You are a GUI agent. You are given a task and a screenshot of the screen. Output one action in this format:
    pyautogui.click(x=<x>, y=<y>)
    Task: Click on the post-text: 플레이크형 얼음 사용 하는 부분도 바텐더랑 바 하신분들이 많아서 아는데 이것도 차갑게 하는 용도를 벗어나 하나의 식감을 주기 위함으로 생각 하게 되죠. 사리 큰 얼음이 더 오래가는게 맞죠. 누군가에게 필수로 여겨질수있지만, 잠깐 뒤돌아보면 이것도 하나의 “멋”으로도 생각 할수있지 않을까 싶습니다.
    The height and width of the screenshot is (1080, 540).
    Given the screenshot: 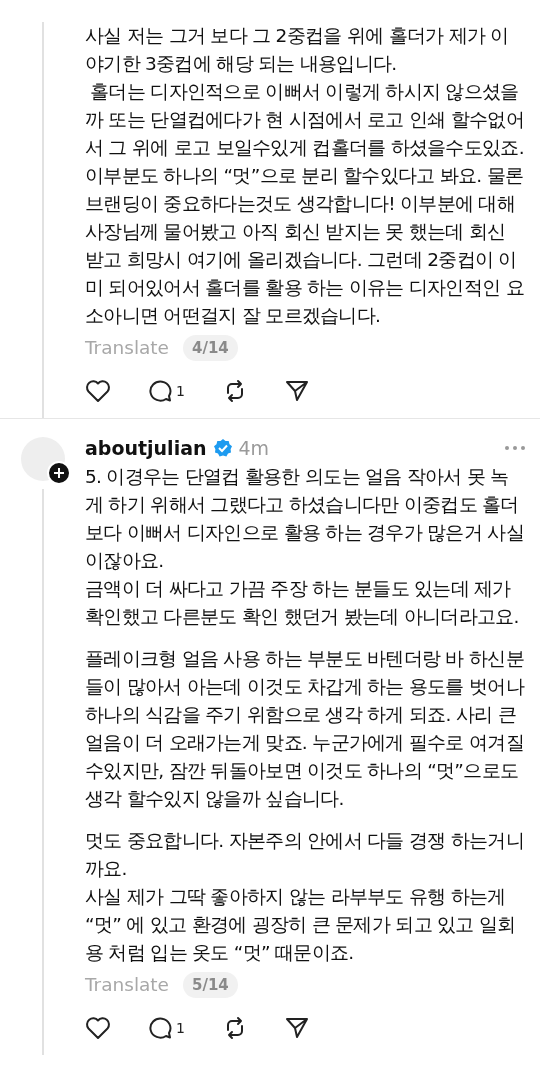 What is the action you would take?
    pyautogui.click(x=305, y=728)
    